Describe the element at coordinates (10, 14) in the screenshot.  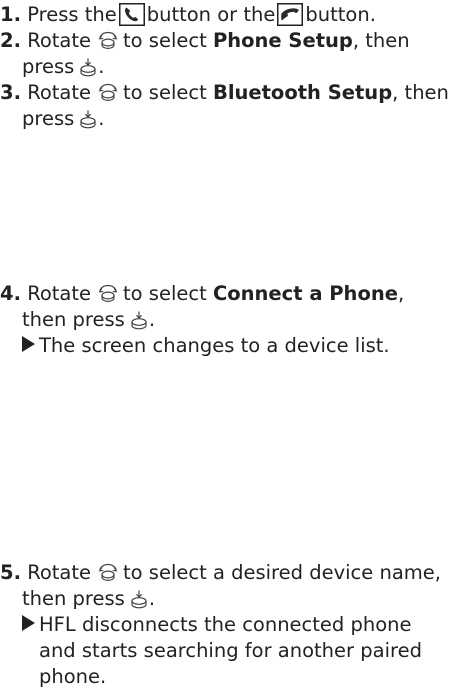
I see `step-number: 1.` at that location.